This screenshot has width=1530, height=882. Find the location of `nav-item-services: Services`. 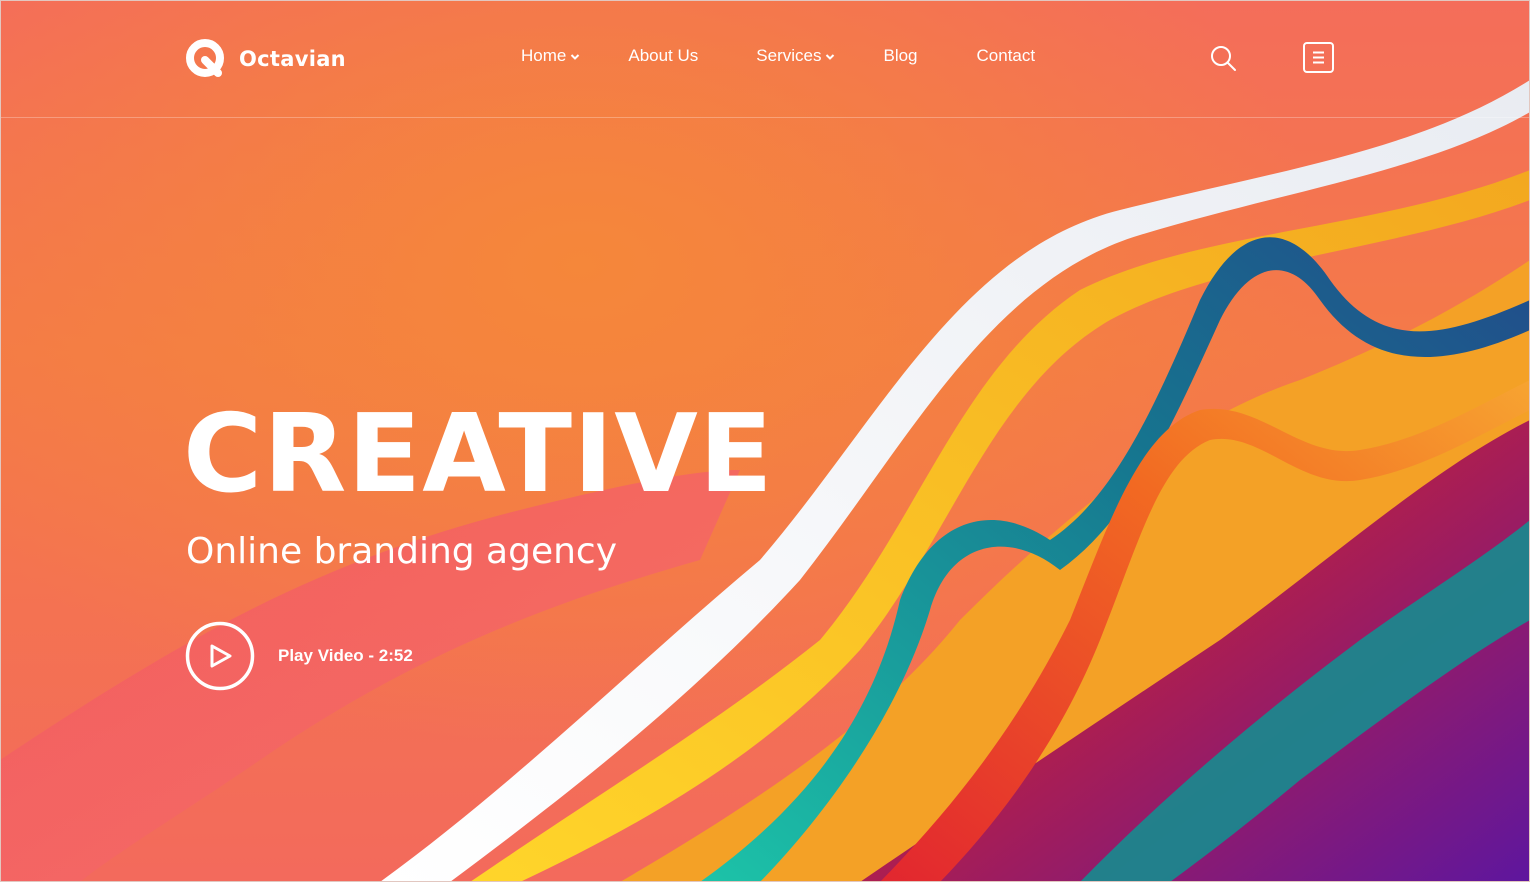

nav-item-services: Services is located at coordinates (795, 56).